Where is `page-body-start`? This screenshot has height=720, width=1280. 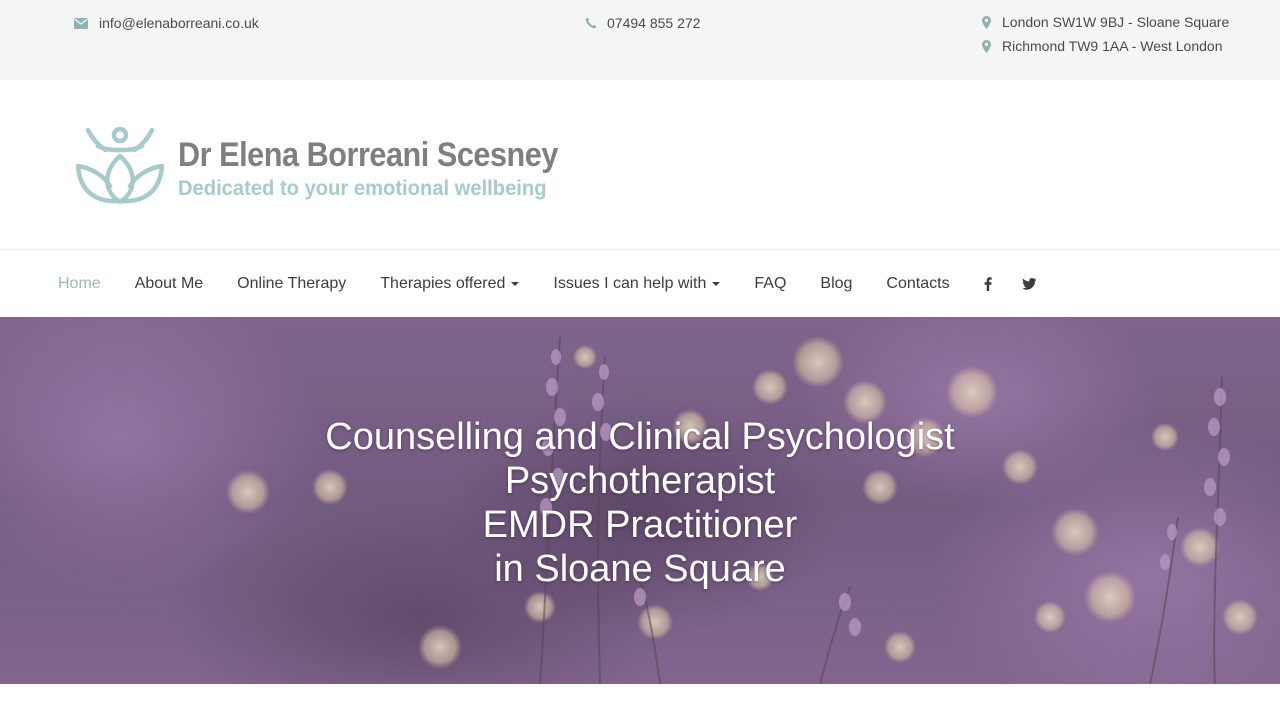
page-body-start is located at coordinates (640, 702).